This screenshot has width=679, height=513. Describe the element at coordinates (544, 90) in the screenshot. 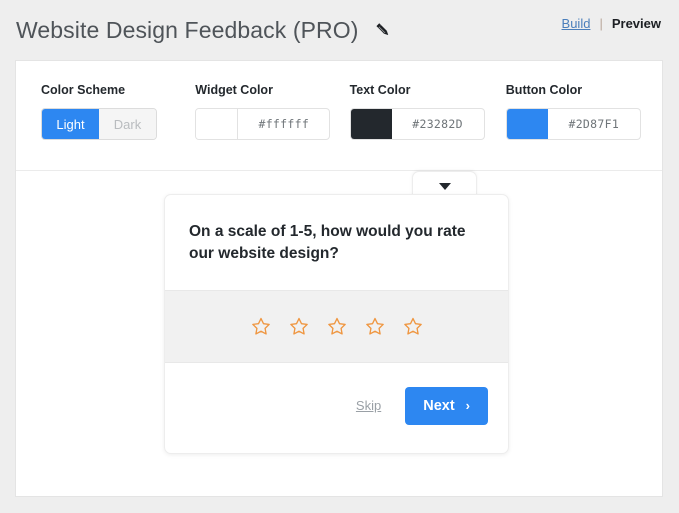

I see `button-color-label: Button Color` at that location.